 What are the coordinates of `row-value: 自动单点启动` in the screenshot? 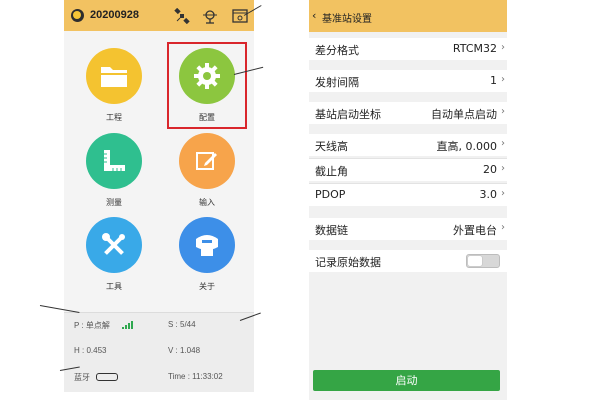 It's located at (464, 114).